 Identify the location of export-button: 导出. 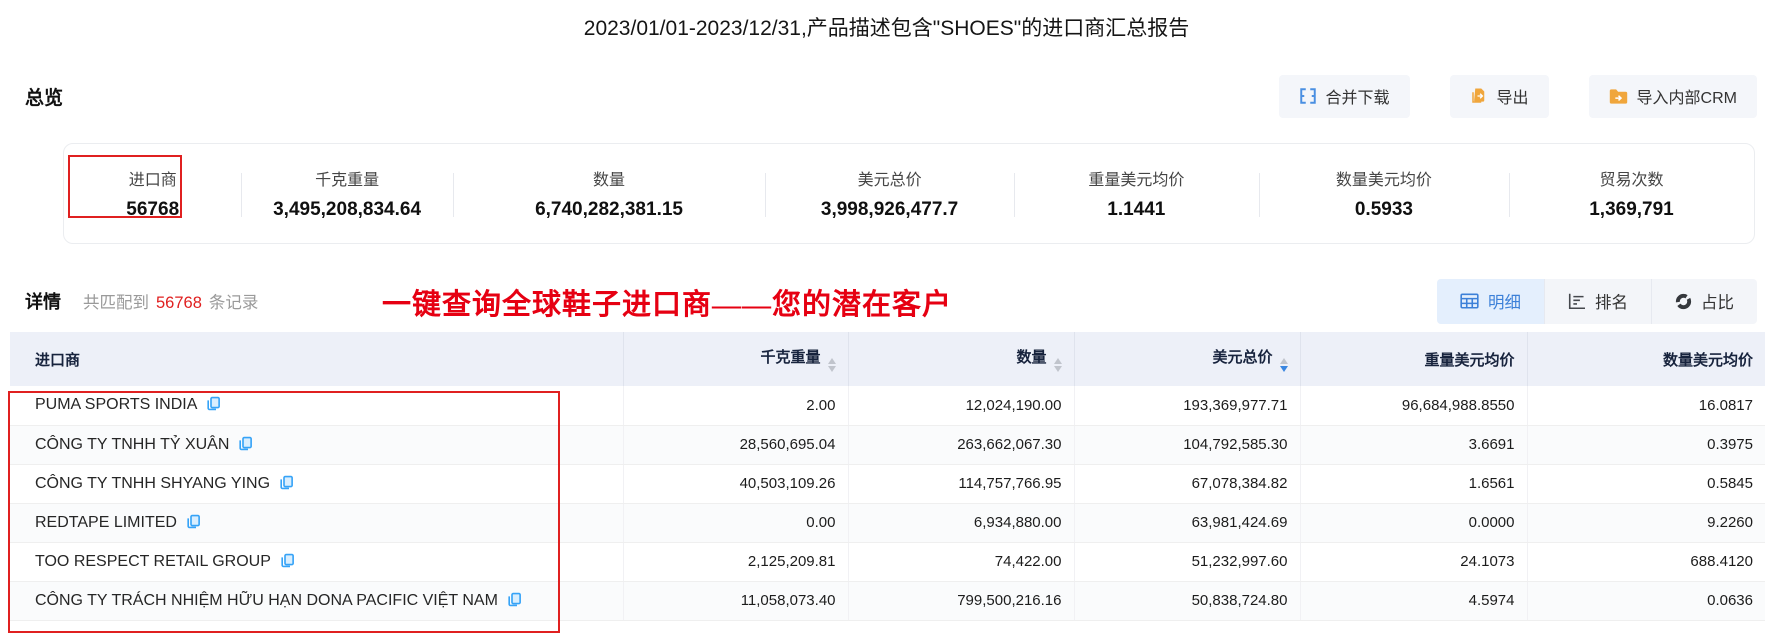
(1499, 96).